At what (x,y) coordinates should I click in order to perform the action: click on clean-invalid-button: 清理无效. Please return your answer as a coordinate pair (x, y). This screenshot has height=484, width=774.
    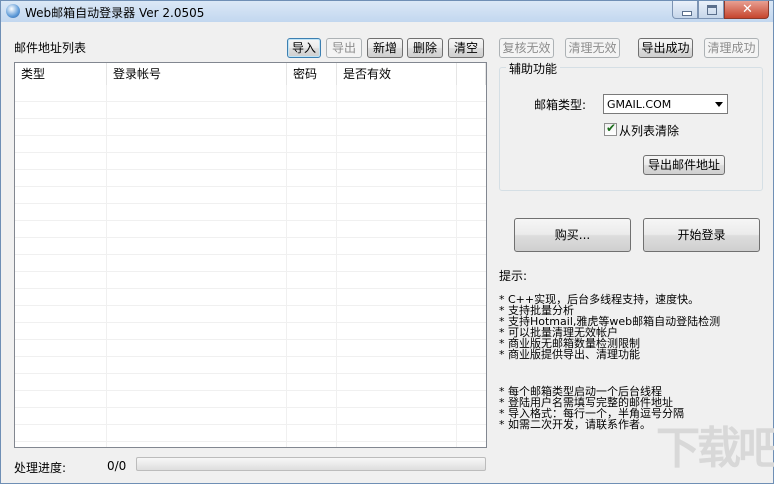
    Looking at the image, I should click on (592, 48).